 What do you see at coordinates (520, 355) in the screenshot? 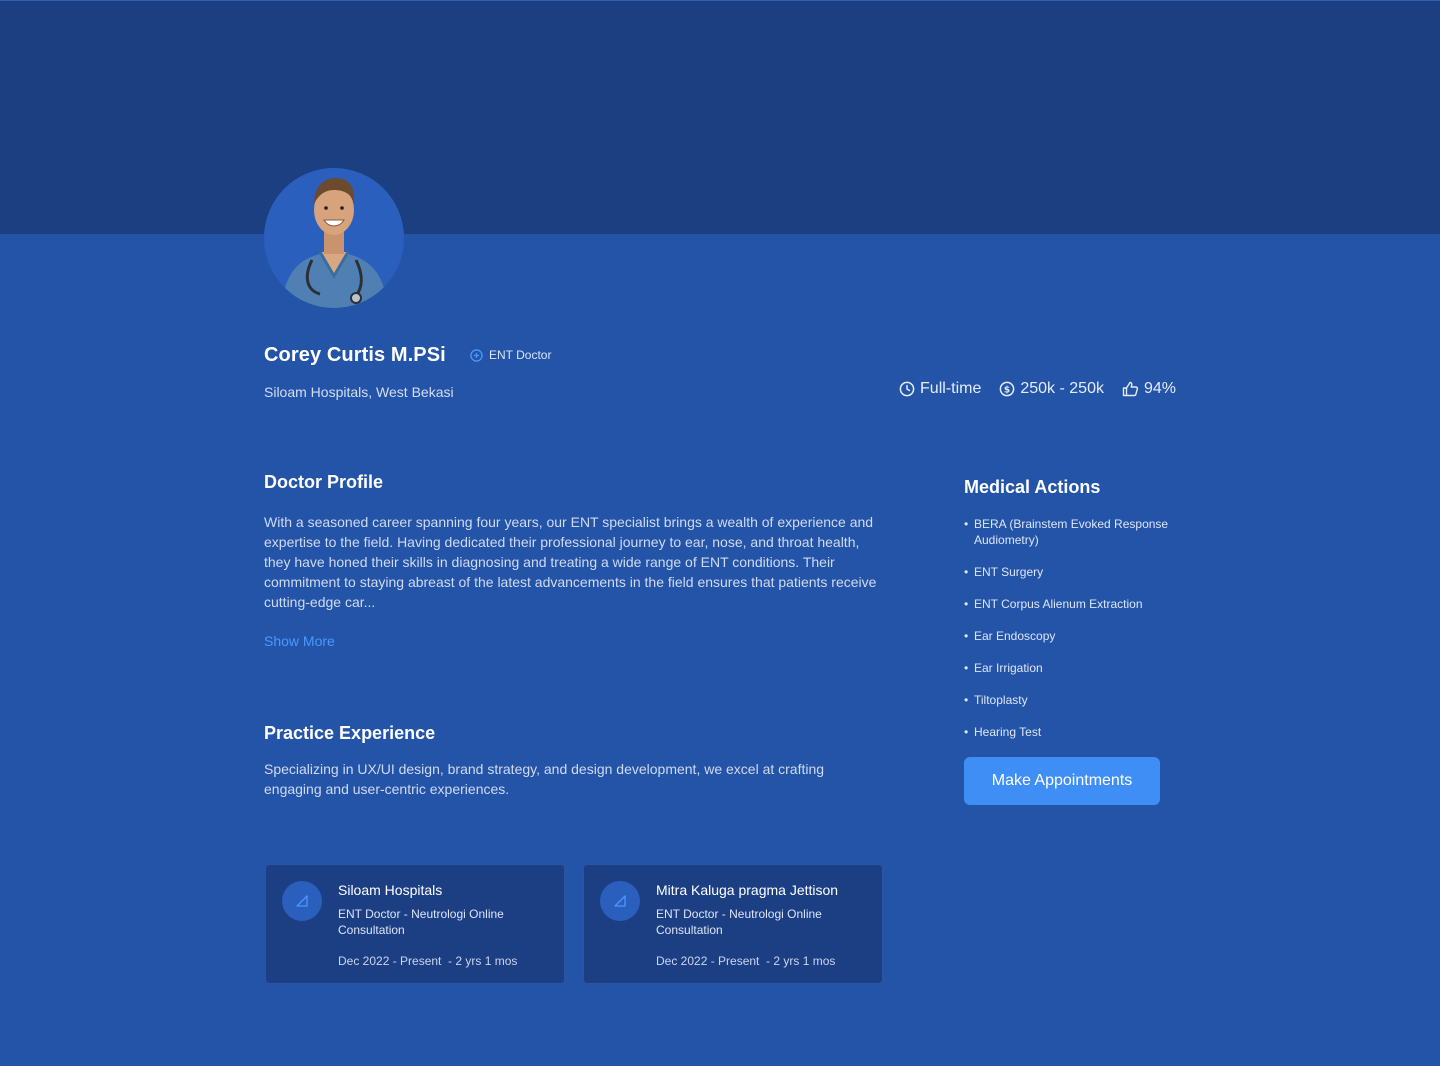
I see `role-label: ENT Doctor` at bounding box center [520, 355].